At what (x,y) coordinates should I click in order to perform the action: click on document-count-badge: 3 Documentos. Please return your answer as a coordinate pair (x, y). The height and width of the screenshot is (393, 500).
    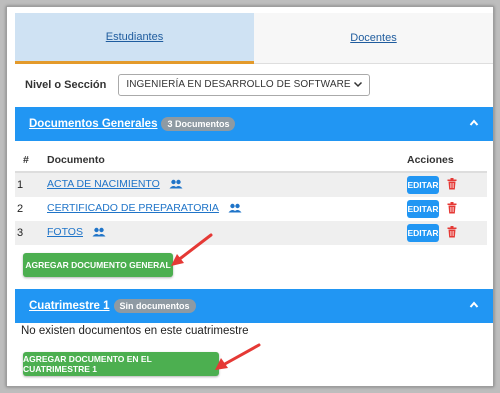
    Looking at the image, I should click on (198, 124).